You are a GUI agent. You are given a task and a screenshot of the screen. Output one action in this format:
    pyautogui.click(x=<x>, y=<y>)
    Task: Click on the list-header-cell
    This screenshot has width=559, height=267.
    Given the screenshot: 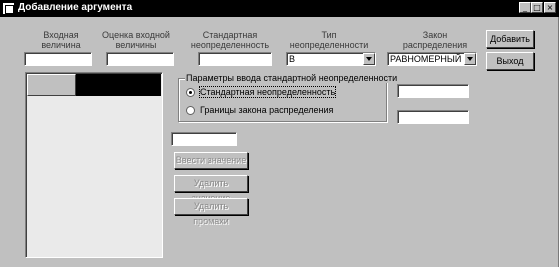 What is the action you would take?
    pyautogui.click(x=51, y=85)
    